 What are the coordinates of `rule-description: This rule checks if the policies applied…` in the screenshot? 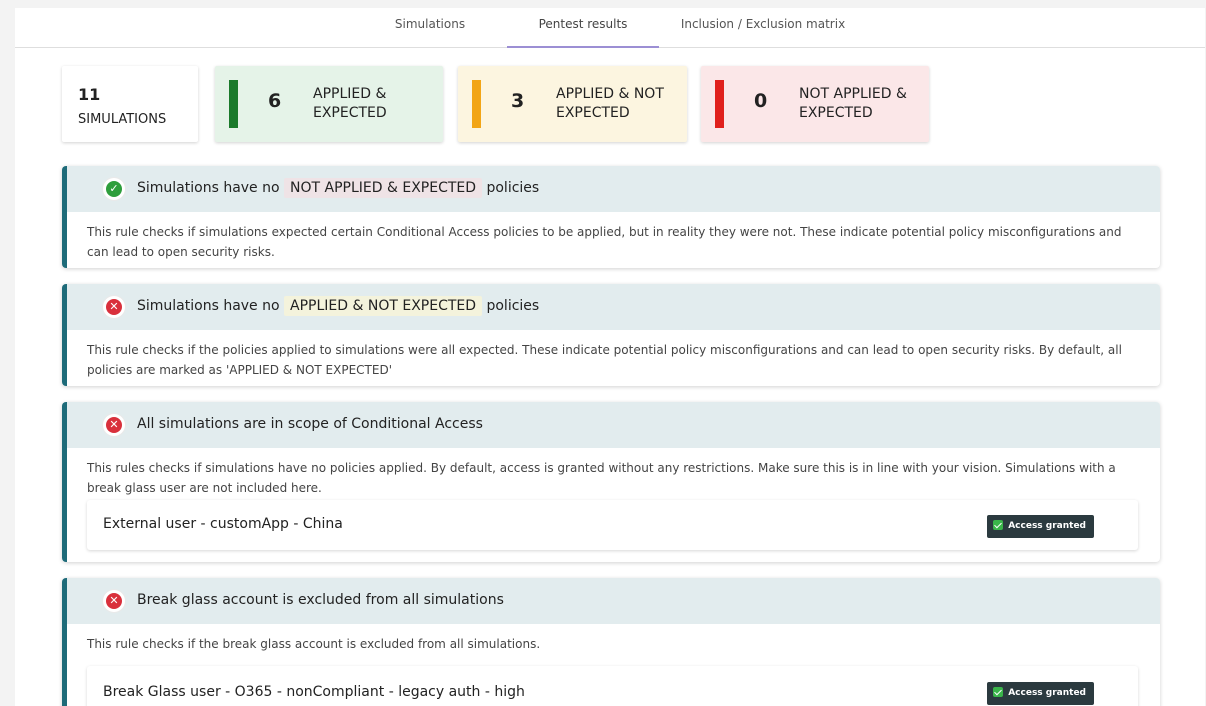 It's located at (604, 360).